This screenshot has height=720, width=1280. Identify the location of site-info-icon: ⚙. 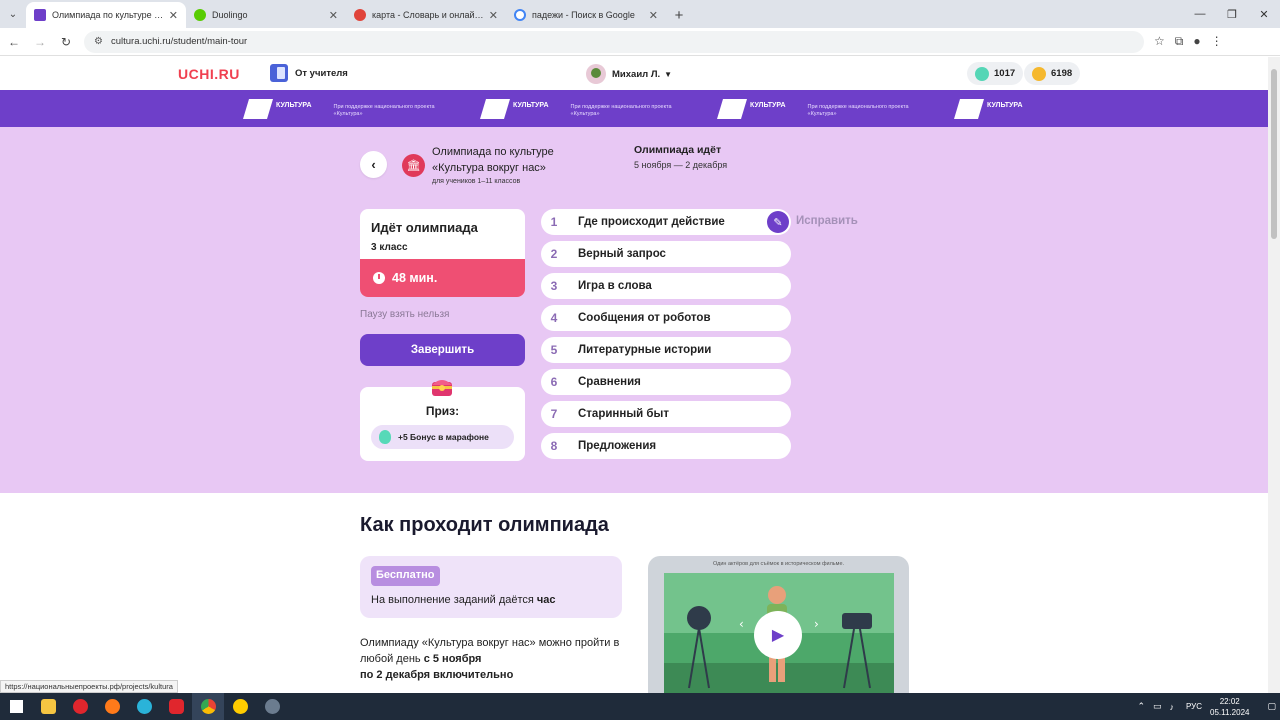
(98, 41).